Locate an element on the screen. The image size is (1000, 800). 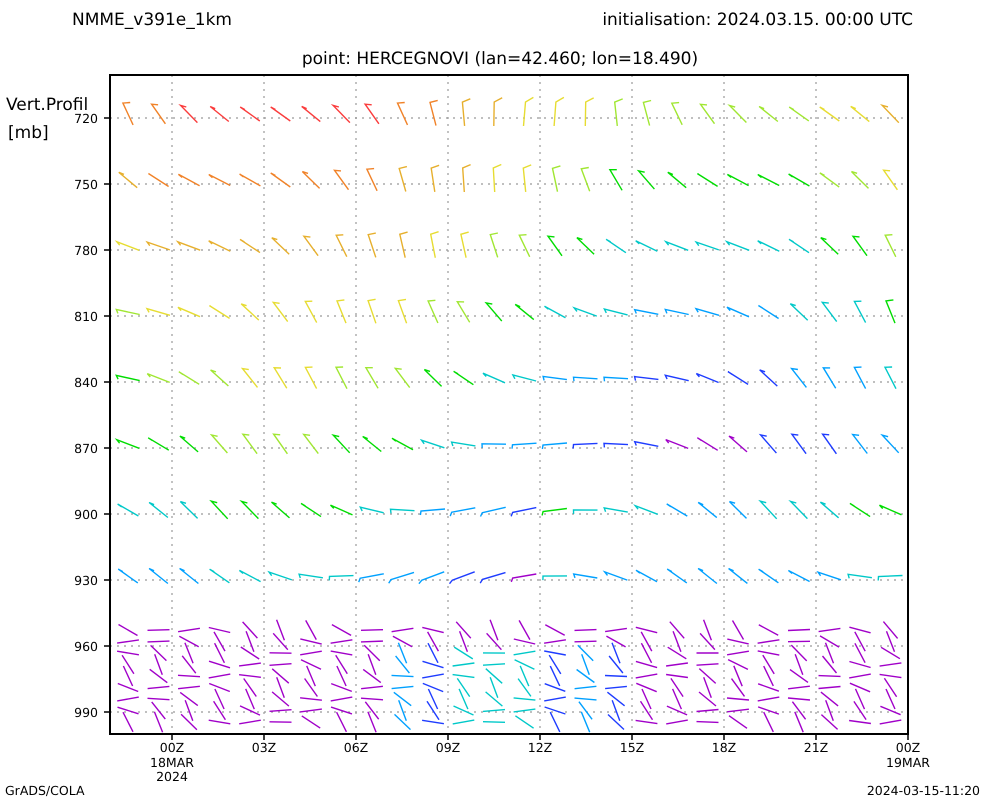
x-tick-label: 09Z is located at coordinates (448, 747).